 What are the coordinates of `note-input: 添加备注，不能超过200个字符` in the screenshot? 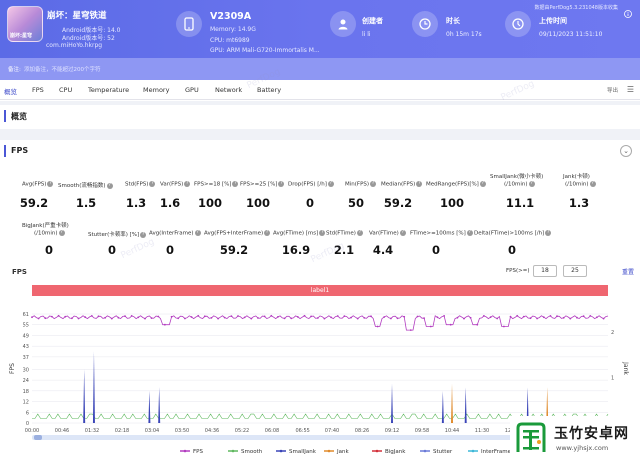 It's located at (62, 69).